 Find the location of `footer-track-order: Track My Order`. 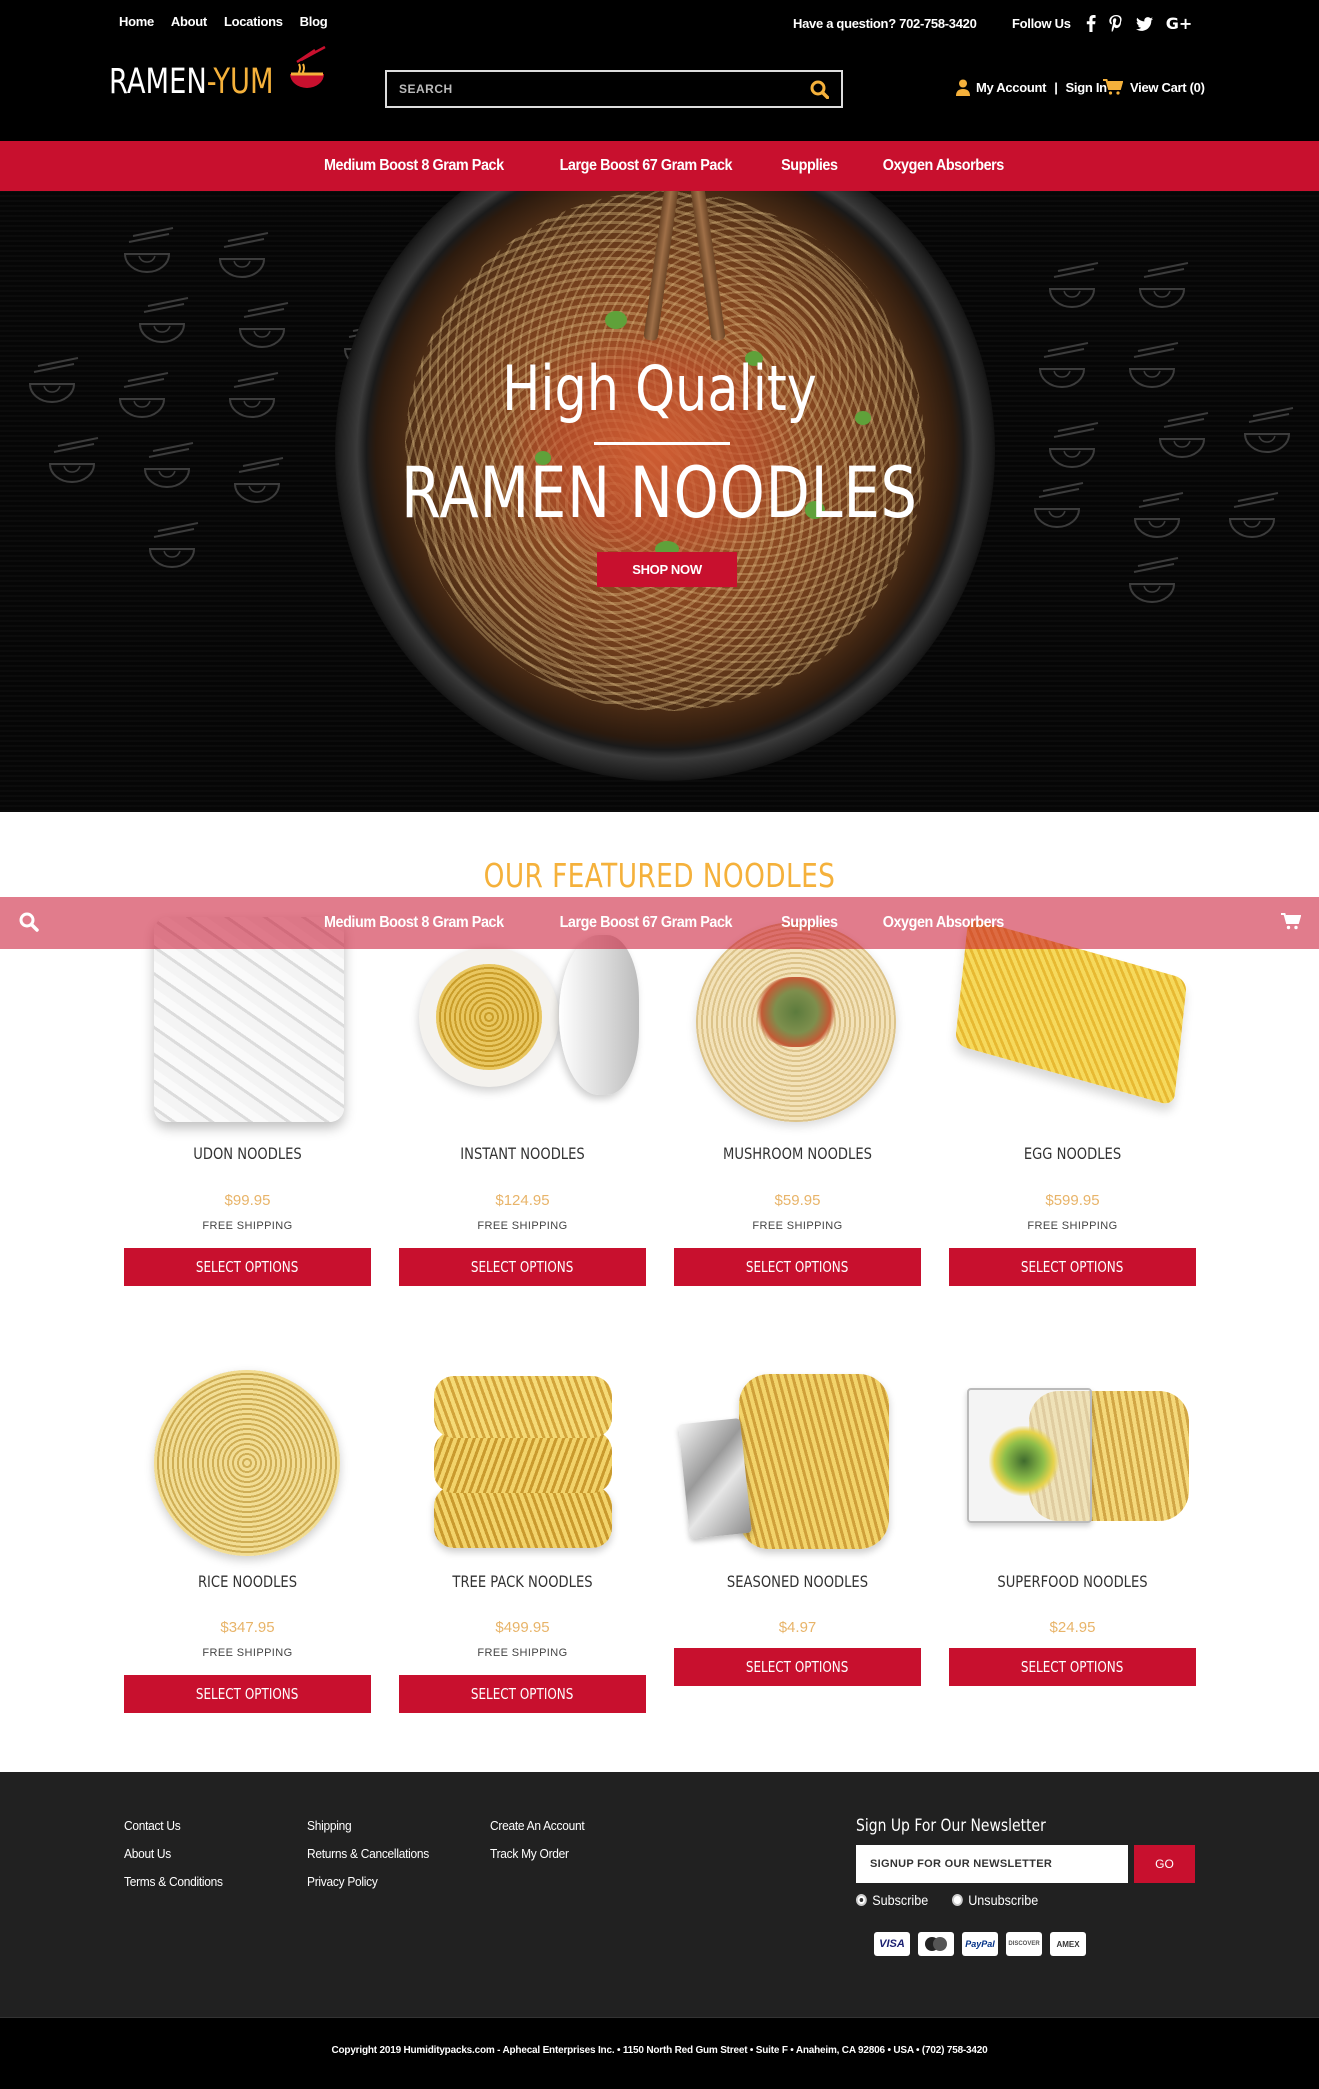

footer-track-order: Track My Order is located at coordinates (537, 1853).